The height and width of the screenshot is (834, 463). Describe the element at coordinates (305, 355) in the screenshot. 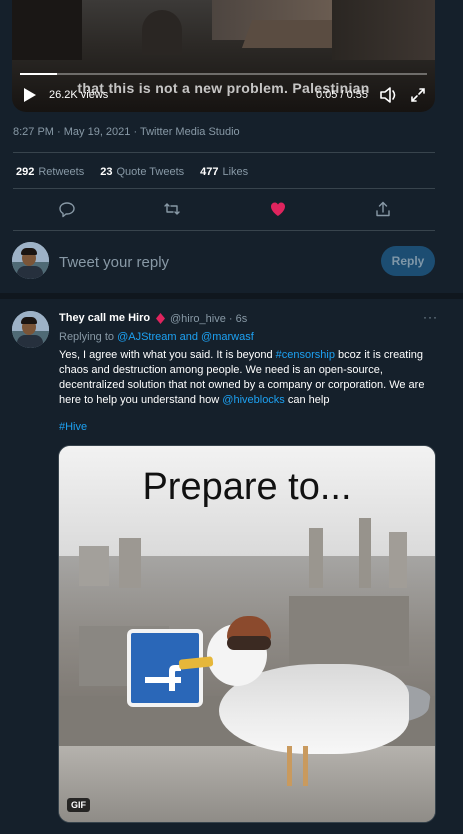

I see `hashtag-link: #censorship` at that location.